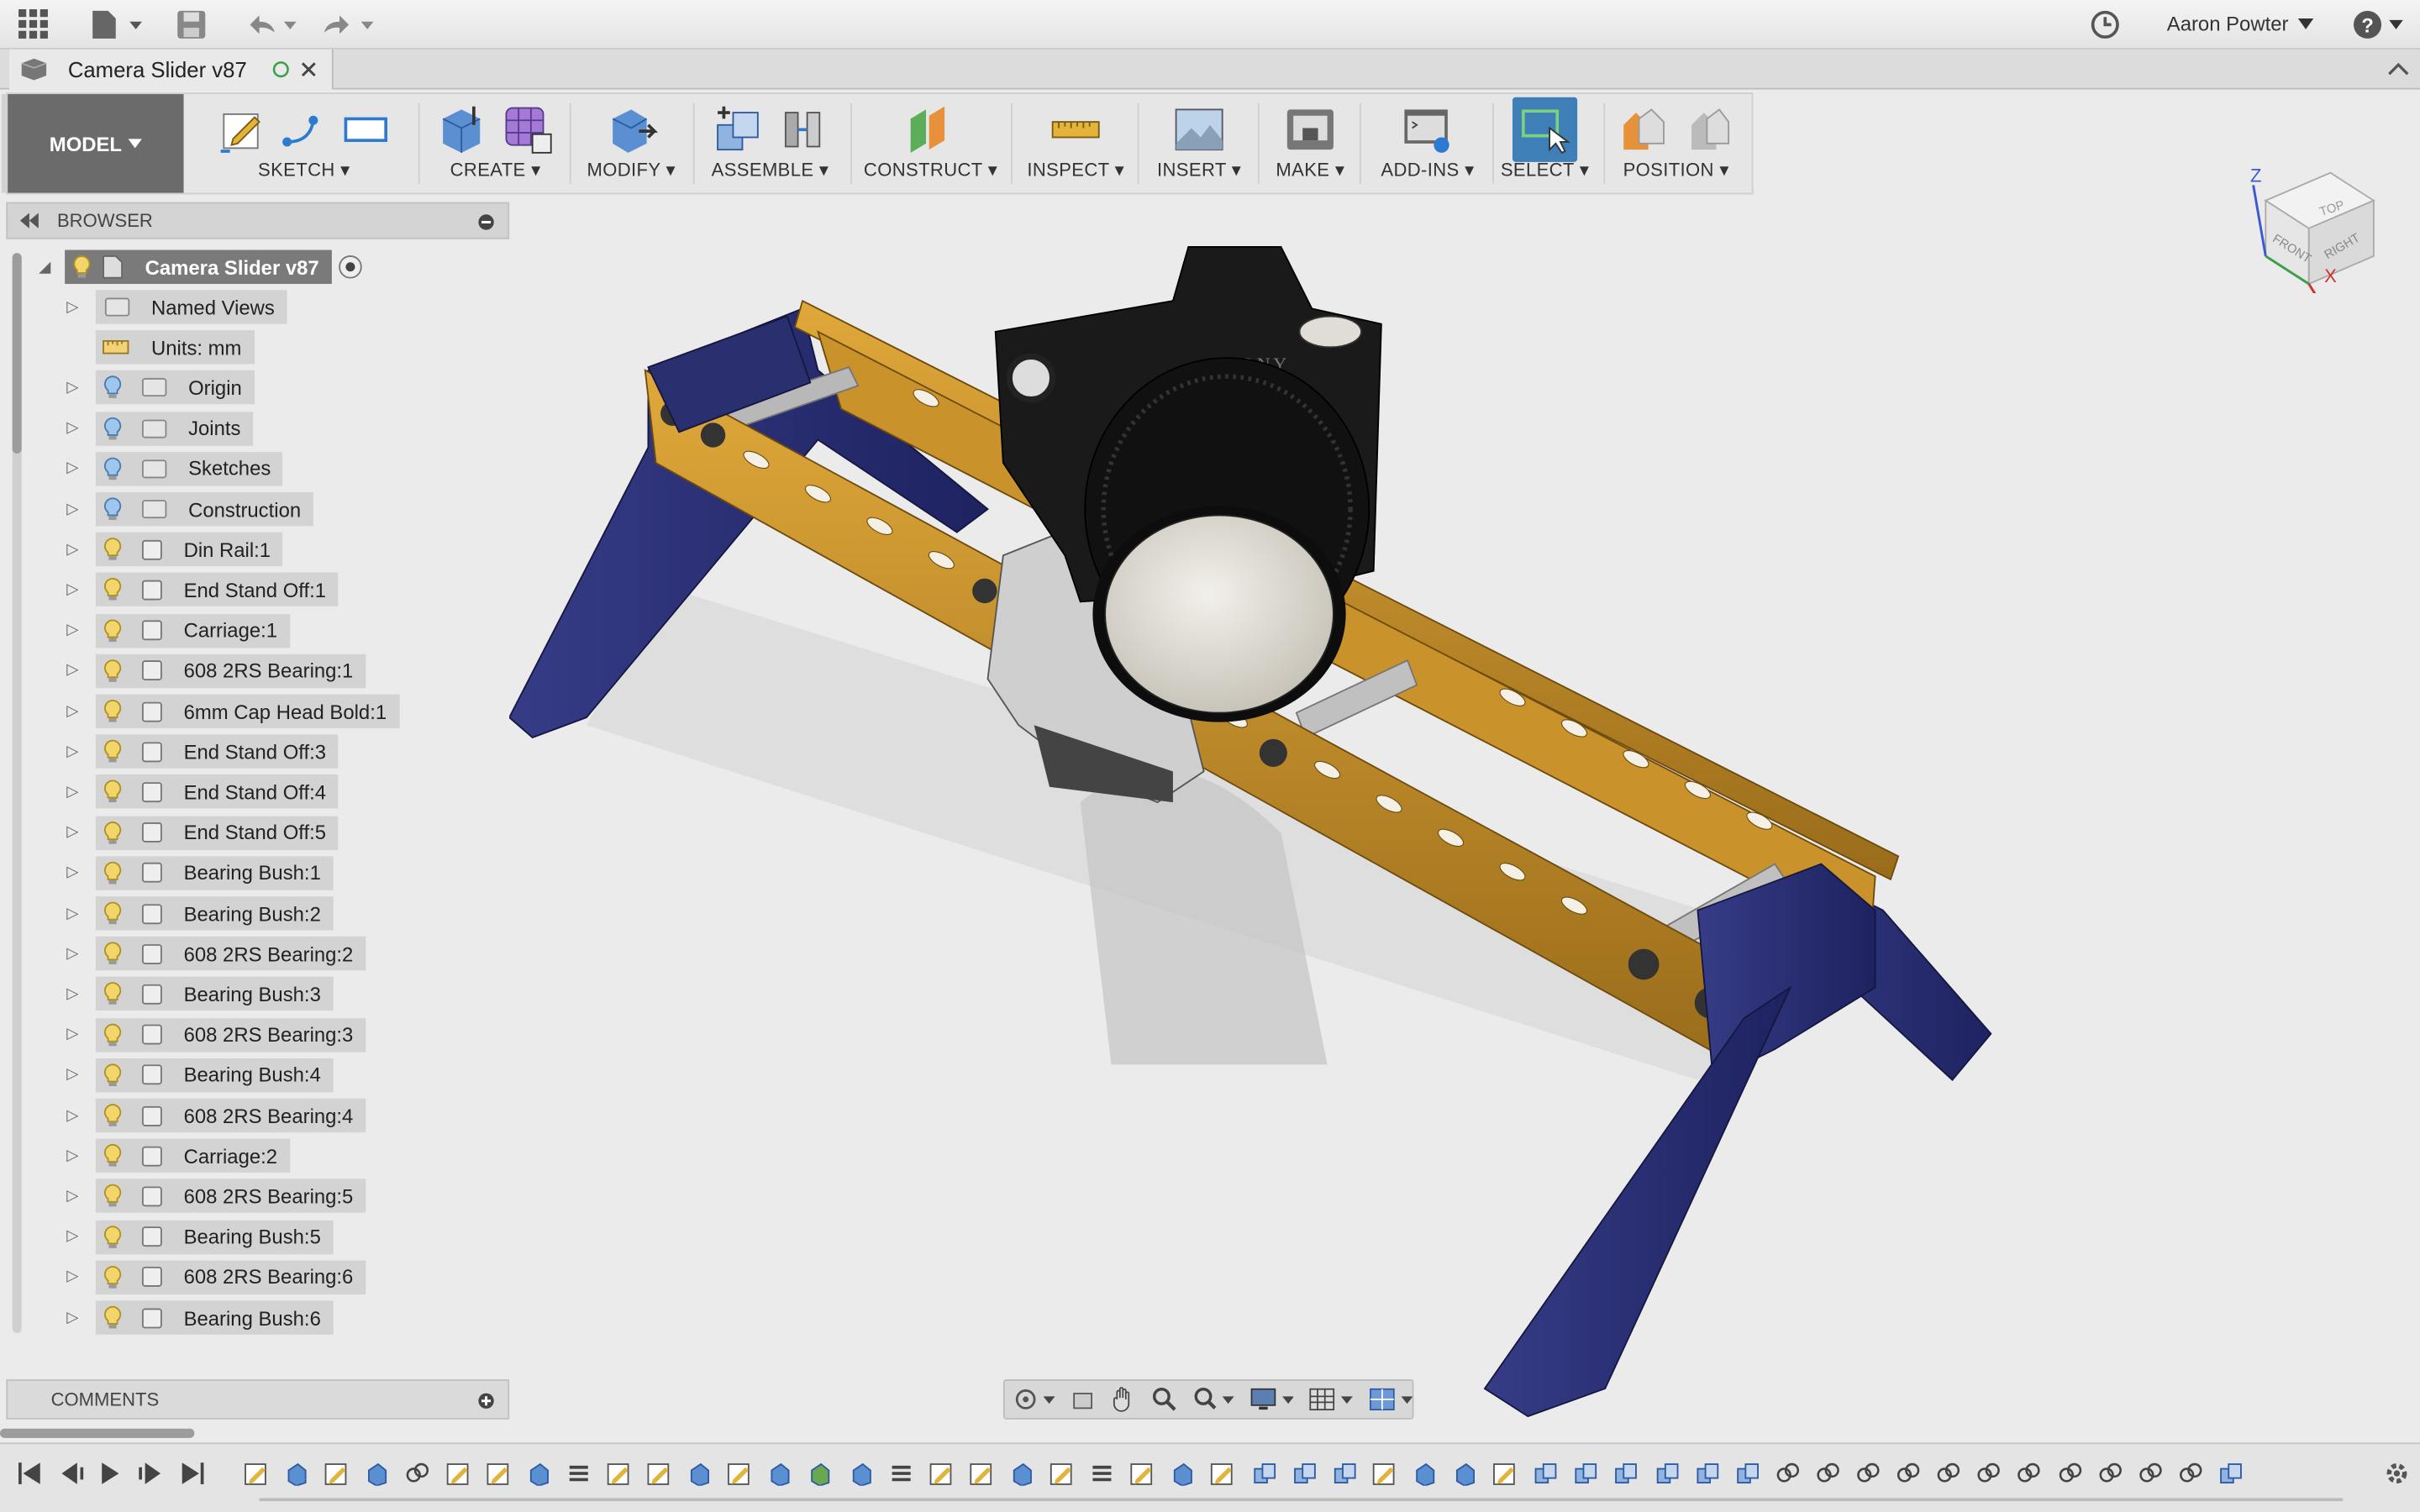 This screenshot has height=1512, width=2420. Describe the element at coordinates (930, 129) in the screenshot. I see `offset-plane-icon` at that location.